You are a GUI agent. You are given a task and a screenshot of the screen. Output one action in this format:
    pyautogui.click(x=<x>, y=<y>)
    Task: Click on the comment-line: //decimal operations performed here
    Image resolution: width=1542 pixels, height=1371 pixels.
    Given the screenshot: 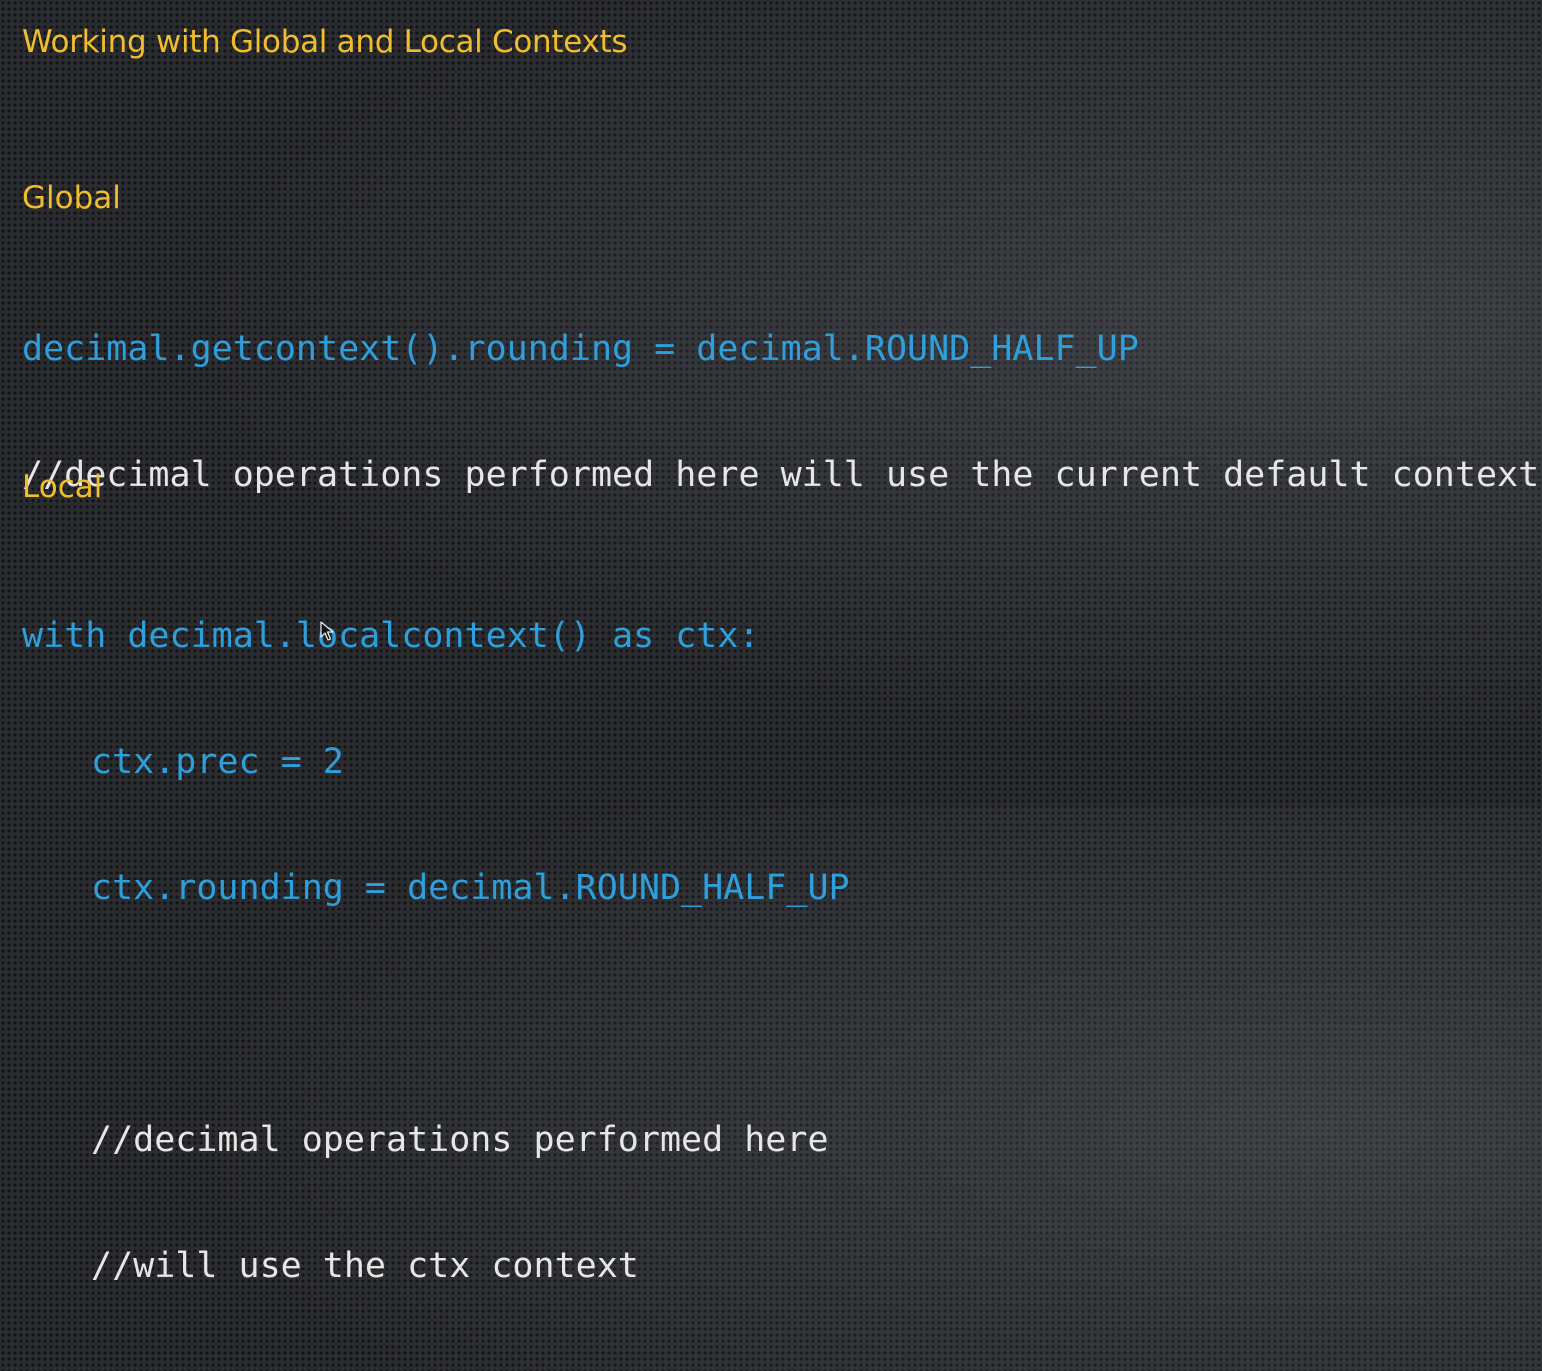 What is the action you would take?
    pyautogui.click(x=460, y=1140)
    